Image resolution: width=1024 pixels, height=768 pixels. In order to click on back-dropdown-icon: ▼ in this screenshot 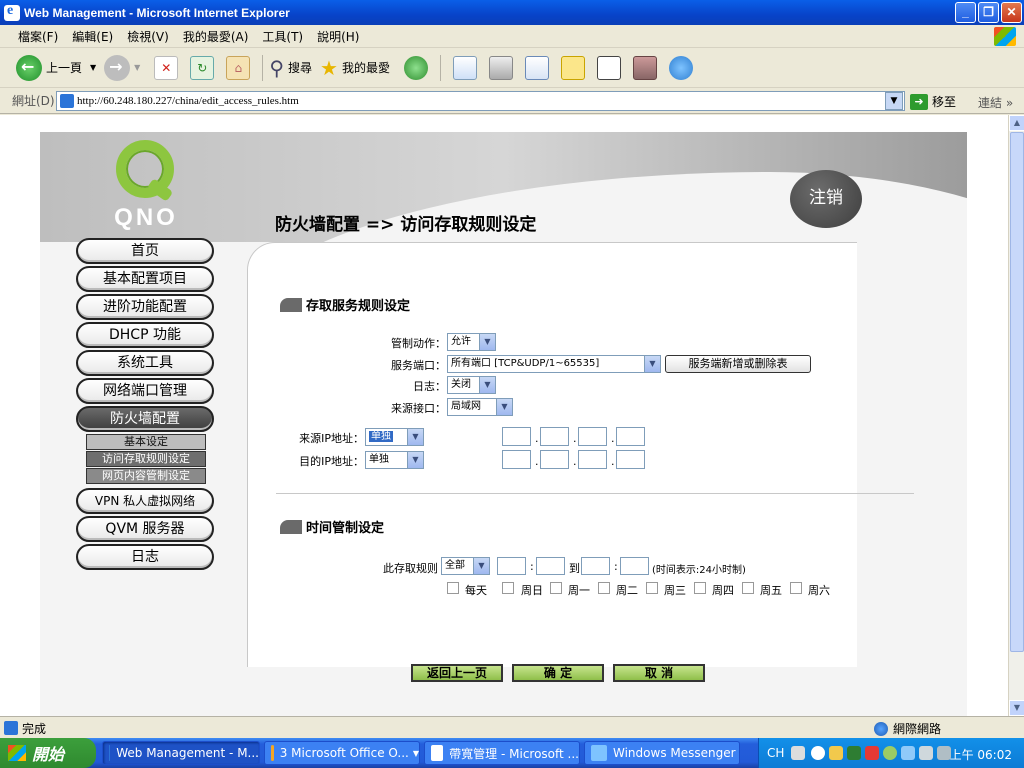, I will do `click(93, 67)`.